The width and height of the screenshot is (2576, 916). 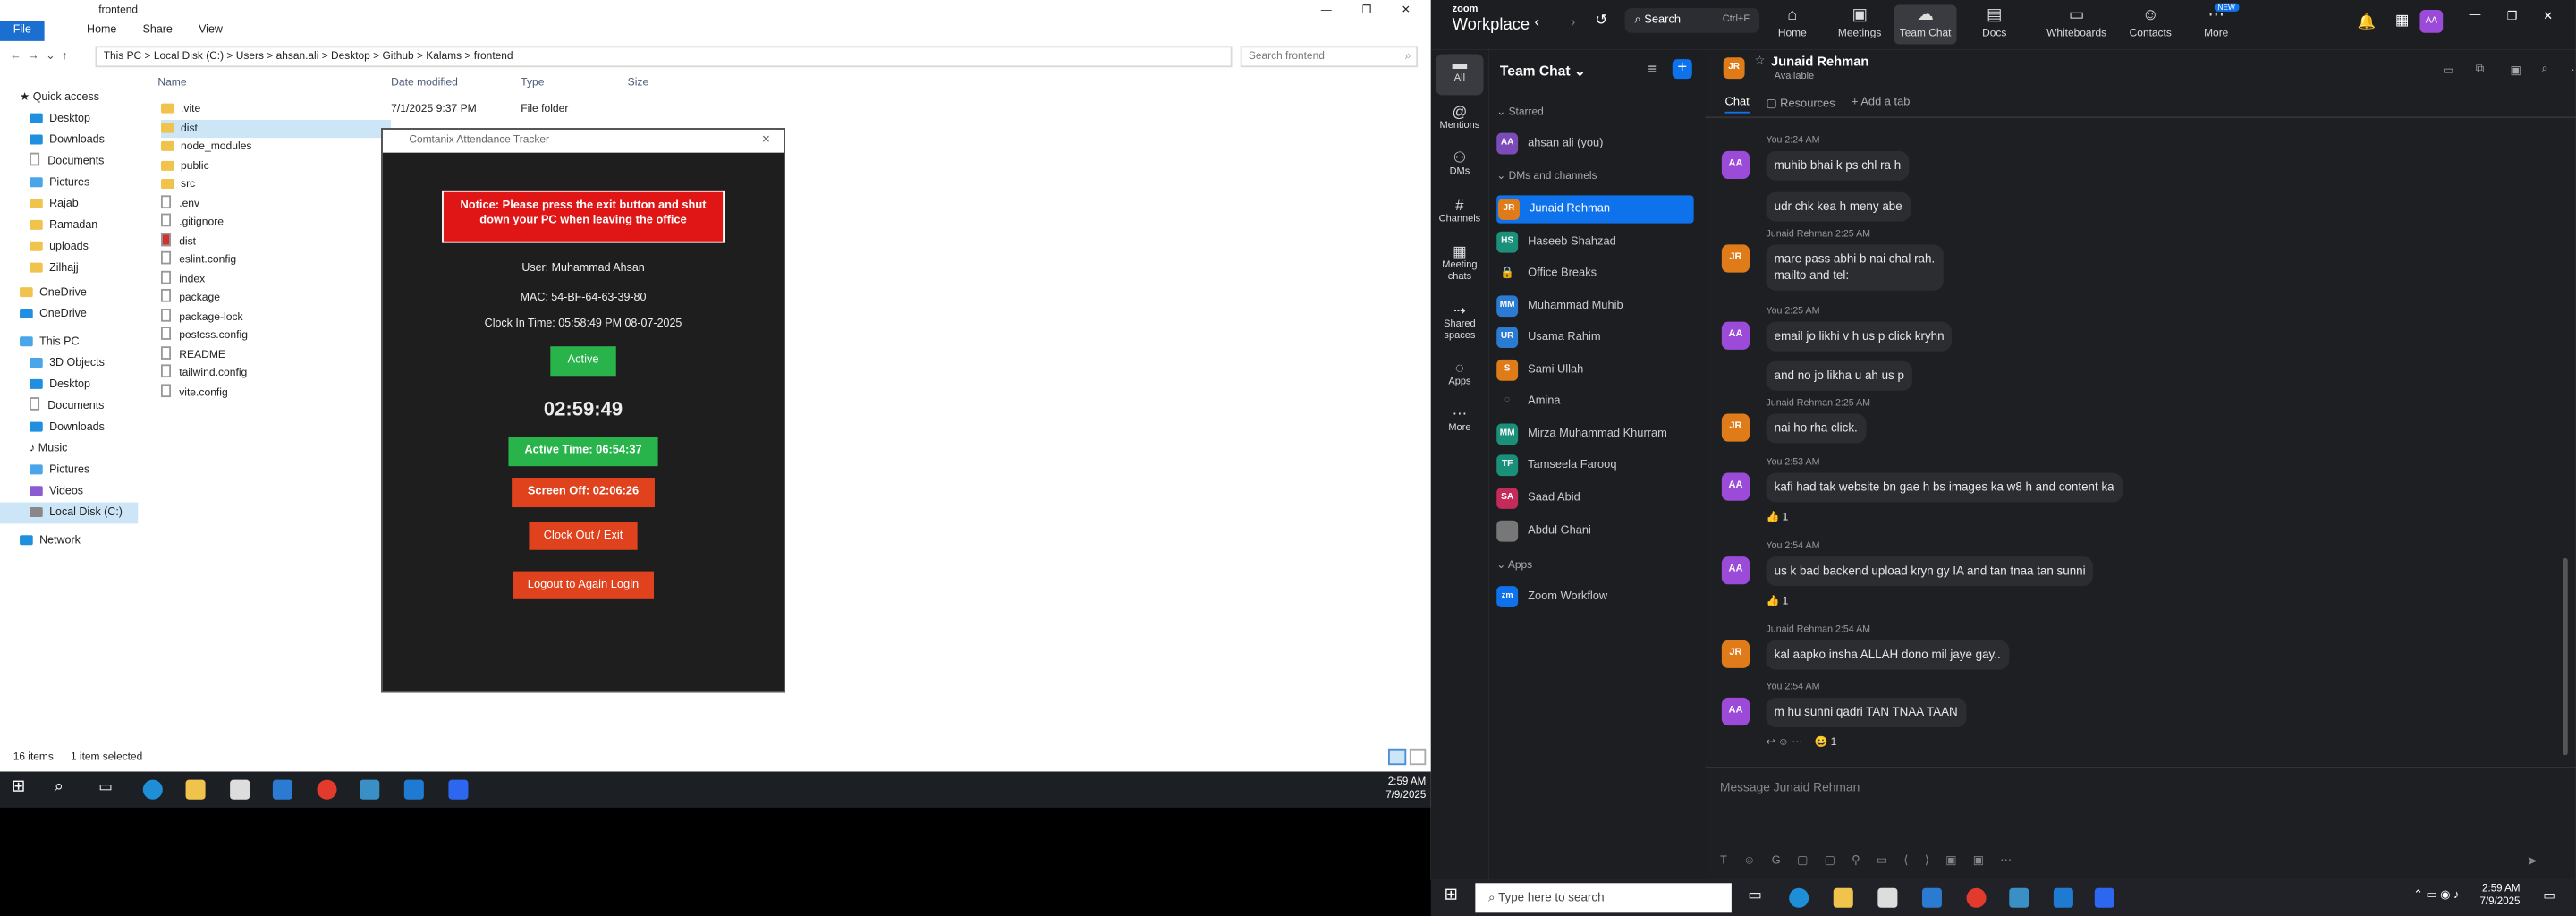 I want to click on sidebar-item: MM Mirza Muhammad Khurram, so click(x=1594, y=434).